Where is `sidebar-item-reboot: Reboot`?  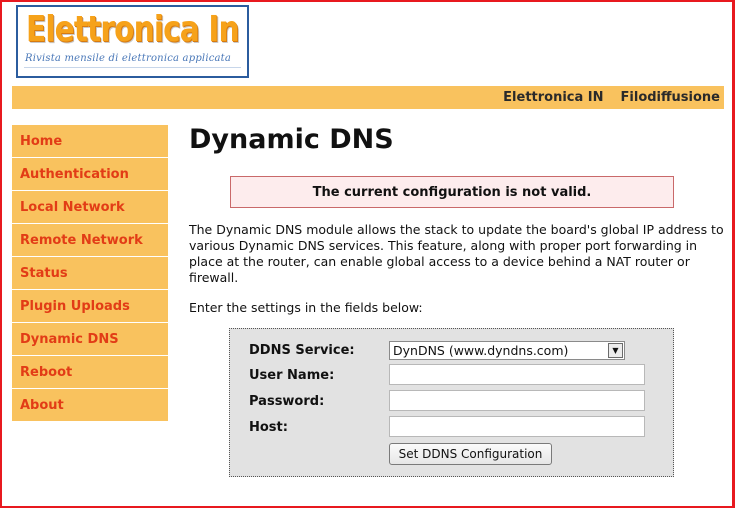 sidebar-item-reboot: Reboot is located at coordinates (90, 372).